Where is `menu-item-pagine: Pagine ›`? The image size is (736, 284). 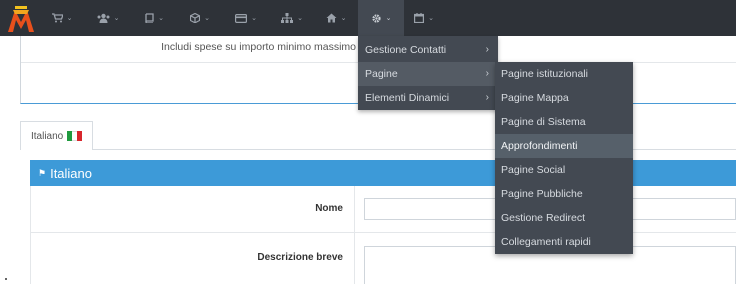
menu-item-pagine: Pagine › is located at coordinates (428, 74).